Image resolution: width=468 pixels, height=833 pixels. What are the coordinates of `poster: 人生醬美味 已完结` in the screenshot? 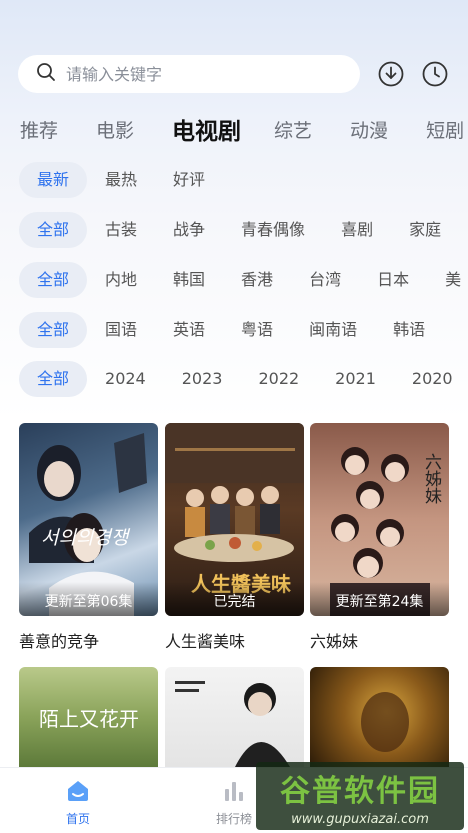 It's located at (234, 519).